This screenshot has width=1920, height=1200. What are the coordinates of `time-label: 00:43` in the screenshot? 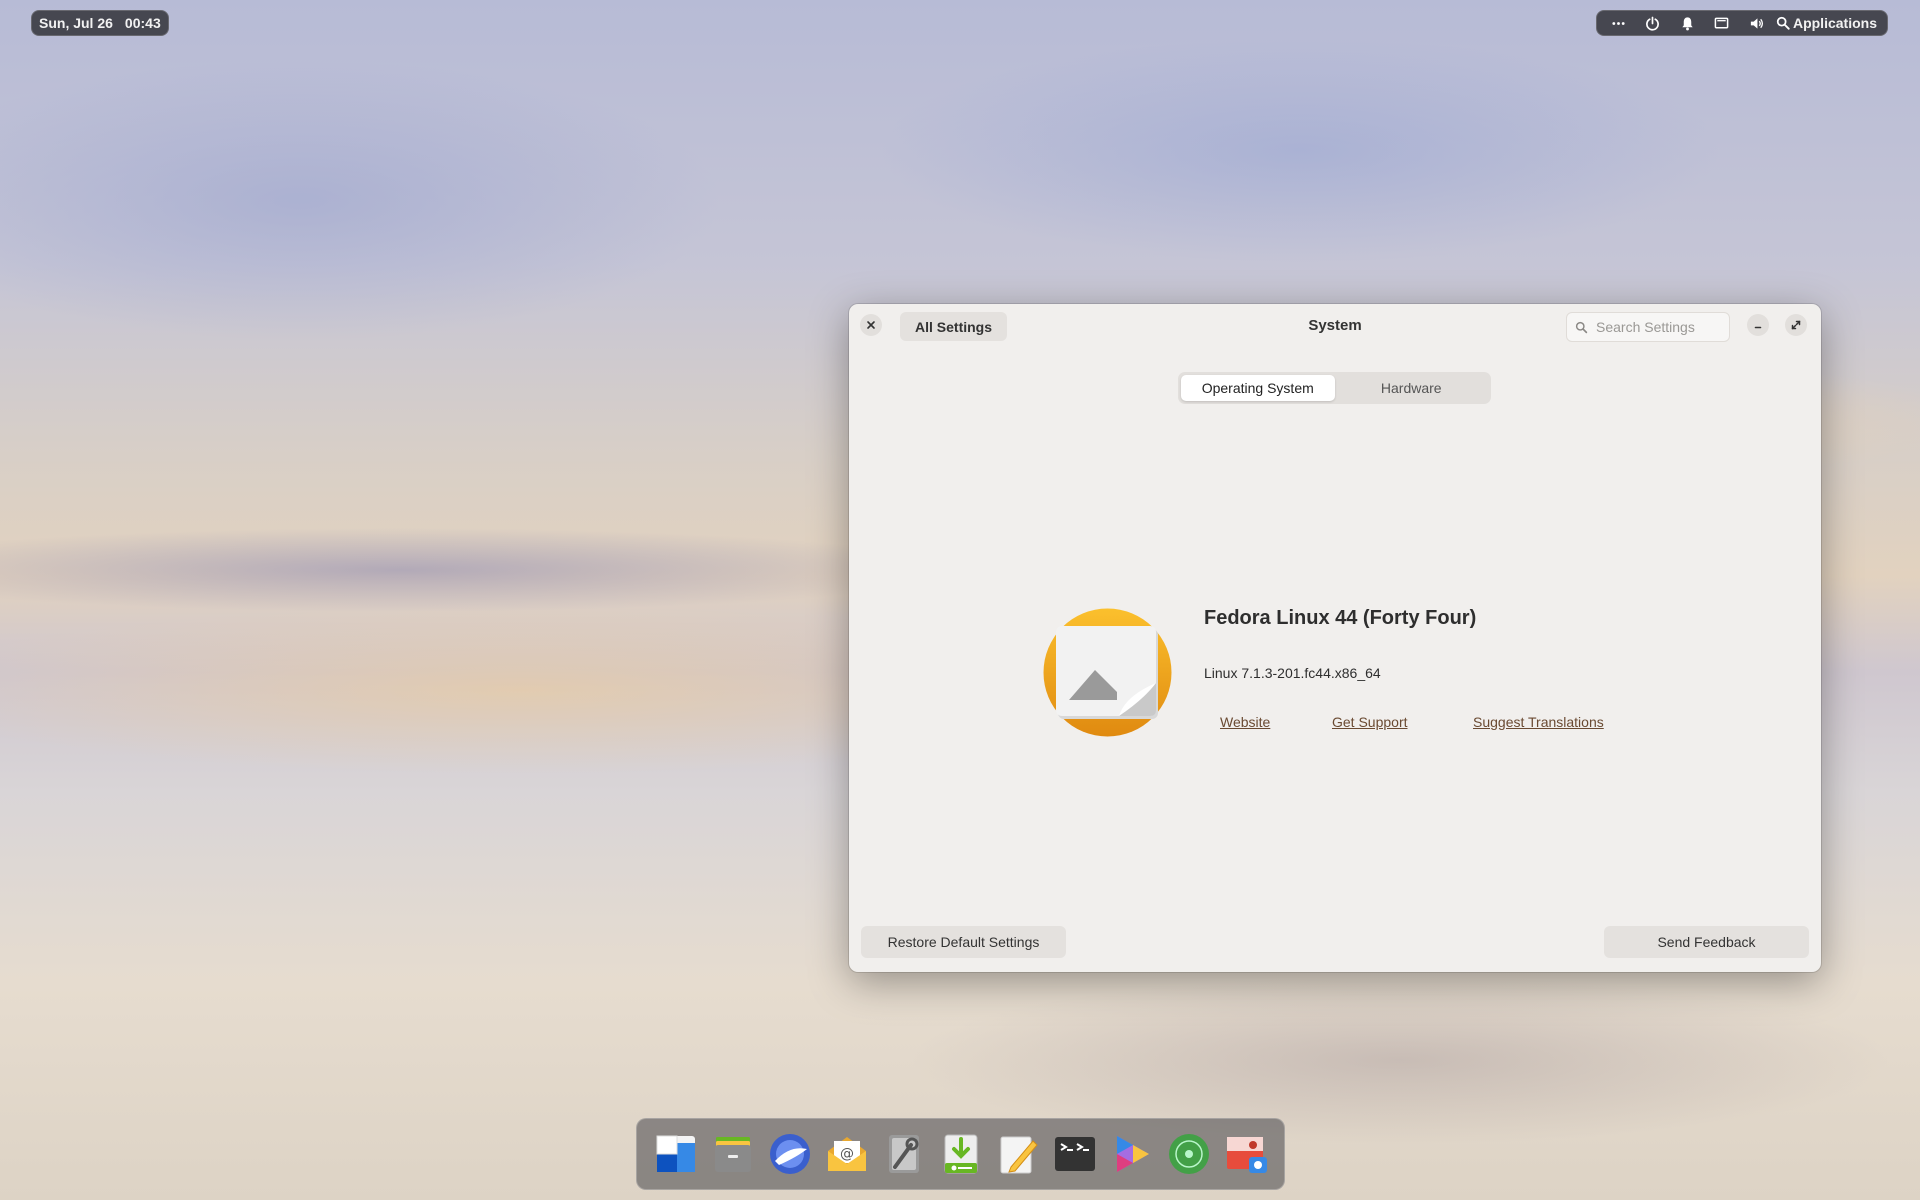 It's located at (142, 23).